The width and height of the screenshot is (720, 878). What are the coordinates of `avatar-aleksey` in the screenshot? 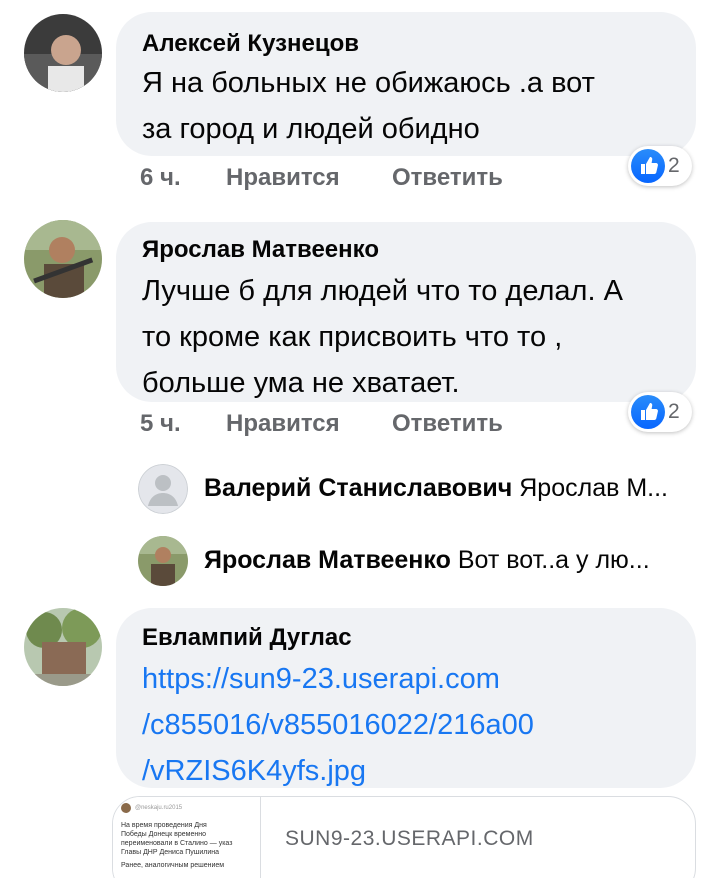 It's located at (63, 53).